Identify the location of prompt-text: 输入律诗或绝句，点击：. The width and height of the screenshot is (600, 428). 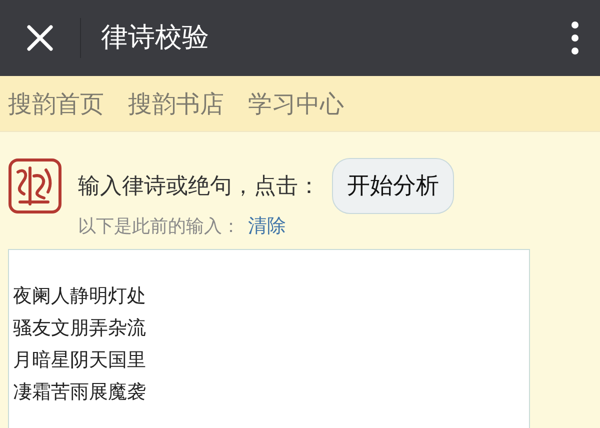
(199, 186).